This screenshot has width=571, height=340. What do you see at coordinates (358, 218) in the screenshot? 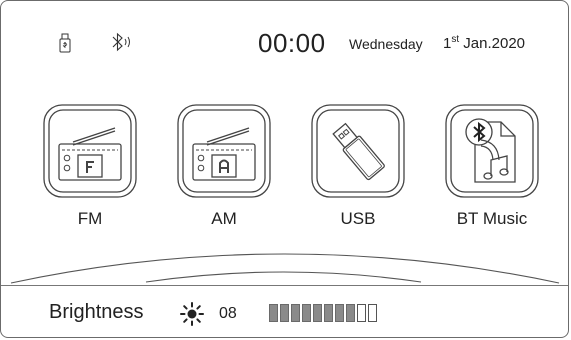
I see `usb-label: USB` at bounding box center [358, 218].